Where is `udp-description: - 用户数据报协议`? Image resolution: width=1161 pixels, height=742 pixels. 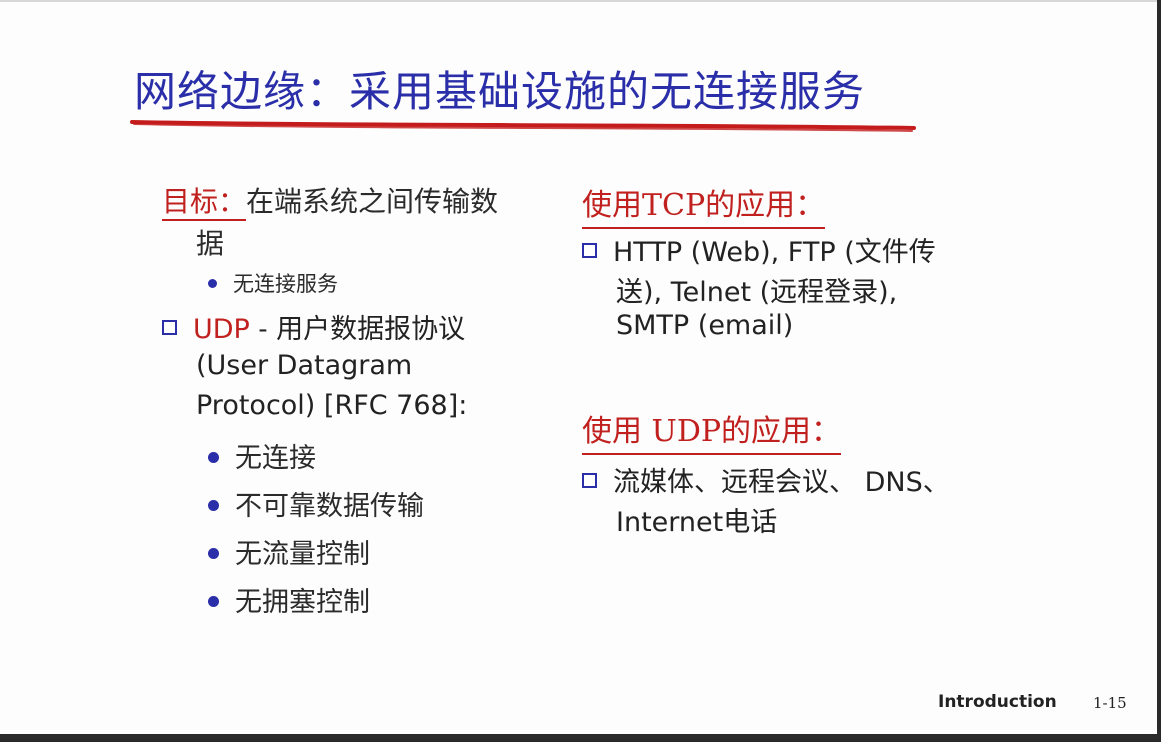 udp-description: - 用户数据报协议 is located at coordinates (357, 329).